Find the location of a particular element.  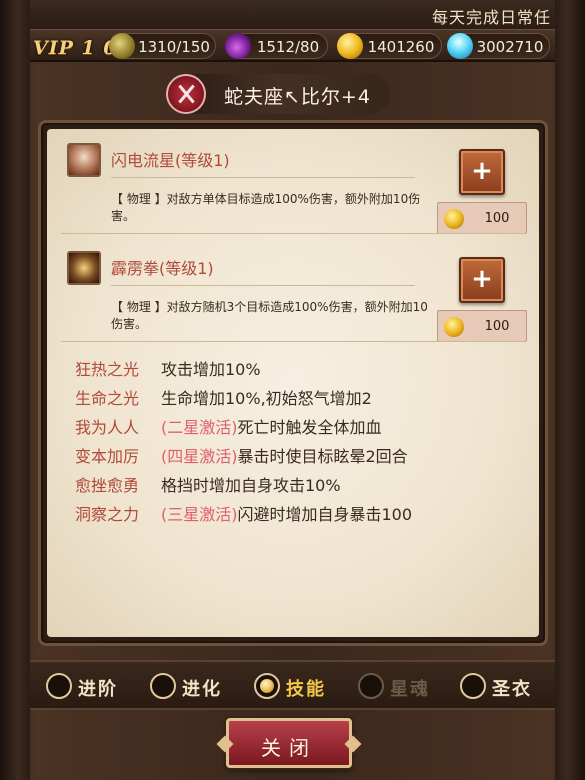

trait-effect: 闪避时增加自身暴击100 is located at coordinates (325, 514).